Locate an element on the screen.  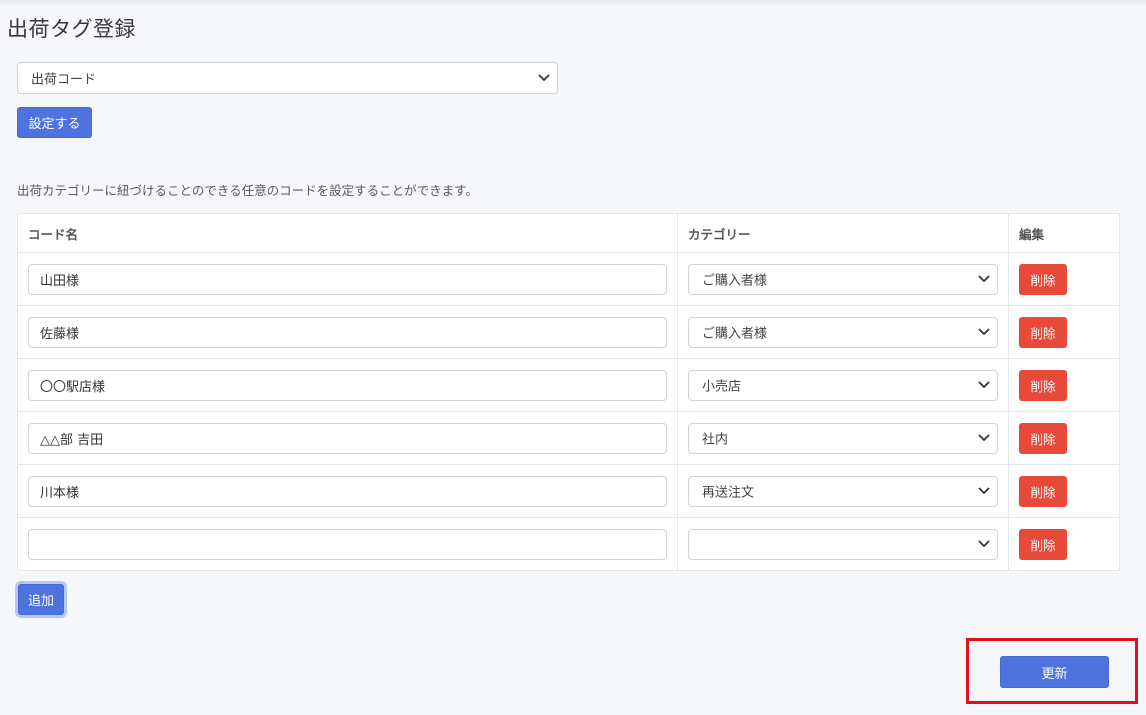
top-shadow is located at coordinates (573, 3).